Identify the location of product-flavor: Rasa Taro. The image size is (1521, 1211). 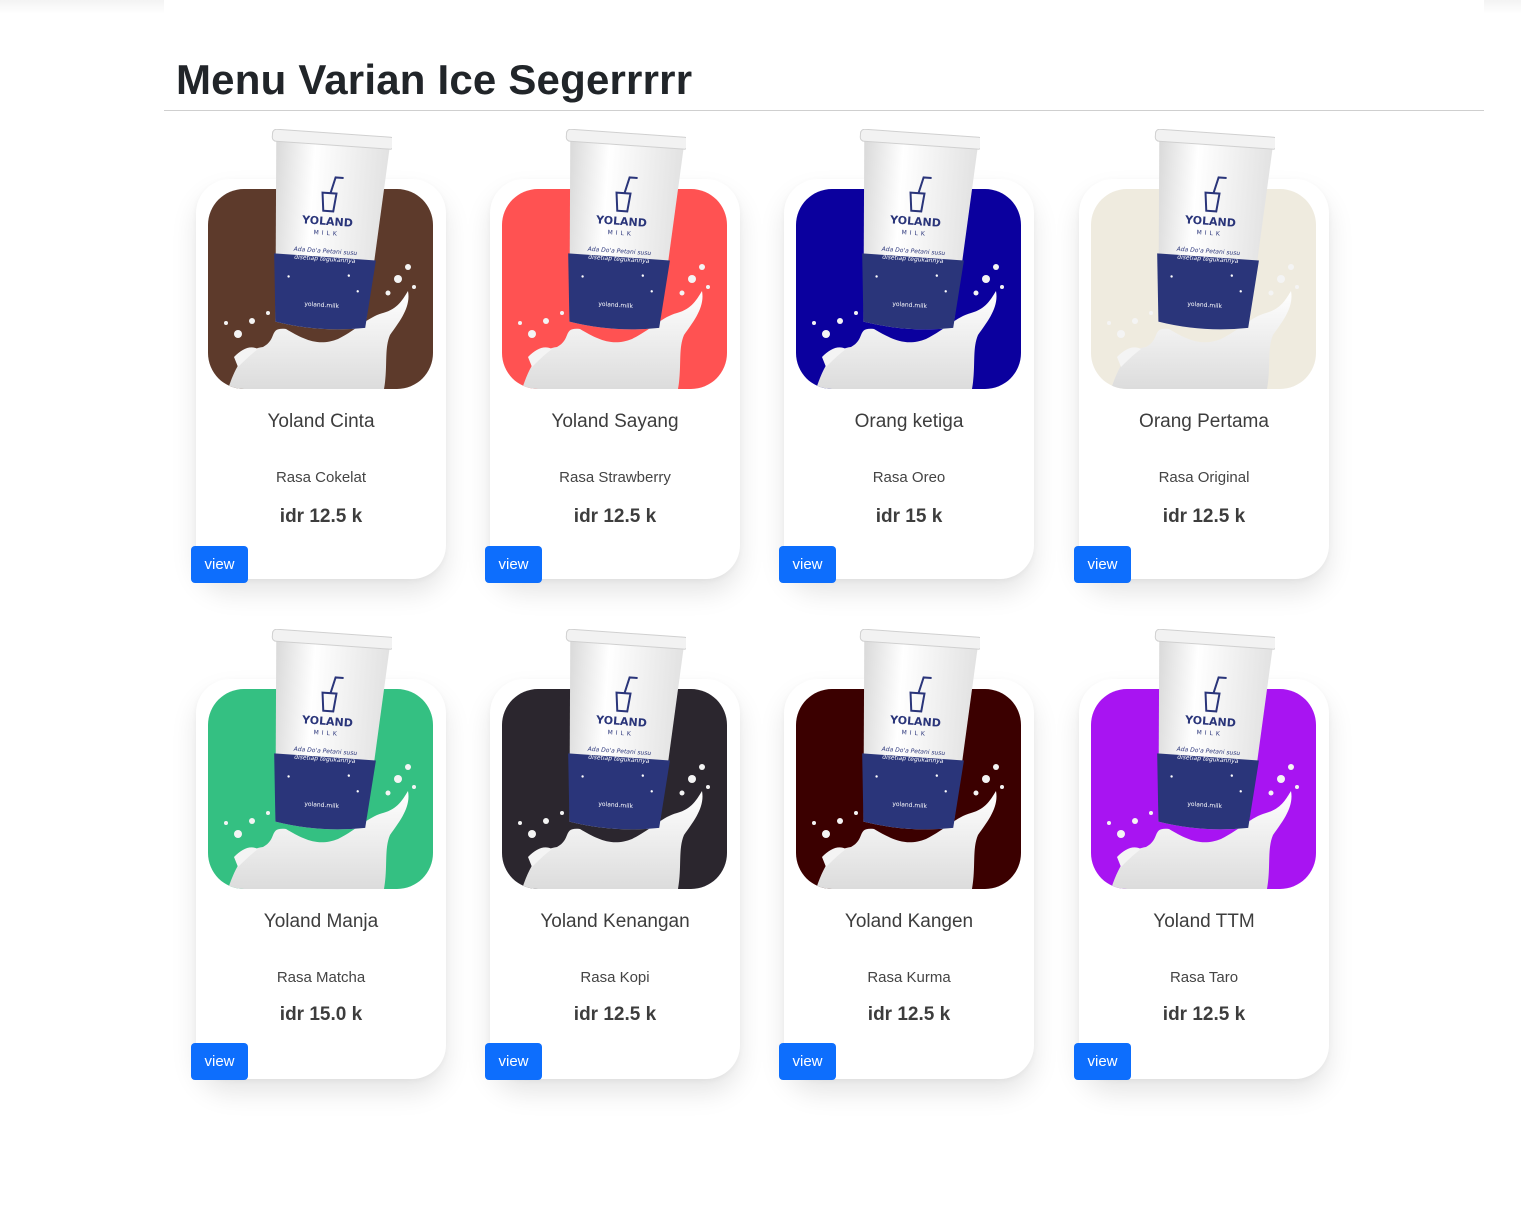
(1204, 977).